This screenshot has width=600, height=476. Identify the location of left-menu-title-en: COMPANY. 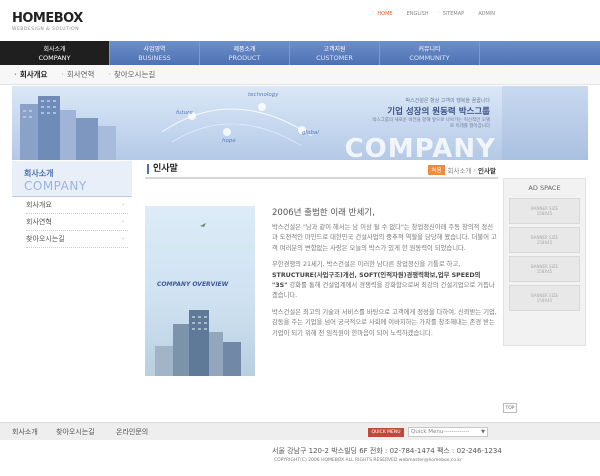
(55, 186).